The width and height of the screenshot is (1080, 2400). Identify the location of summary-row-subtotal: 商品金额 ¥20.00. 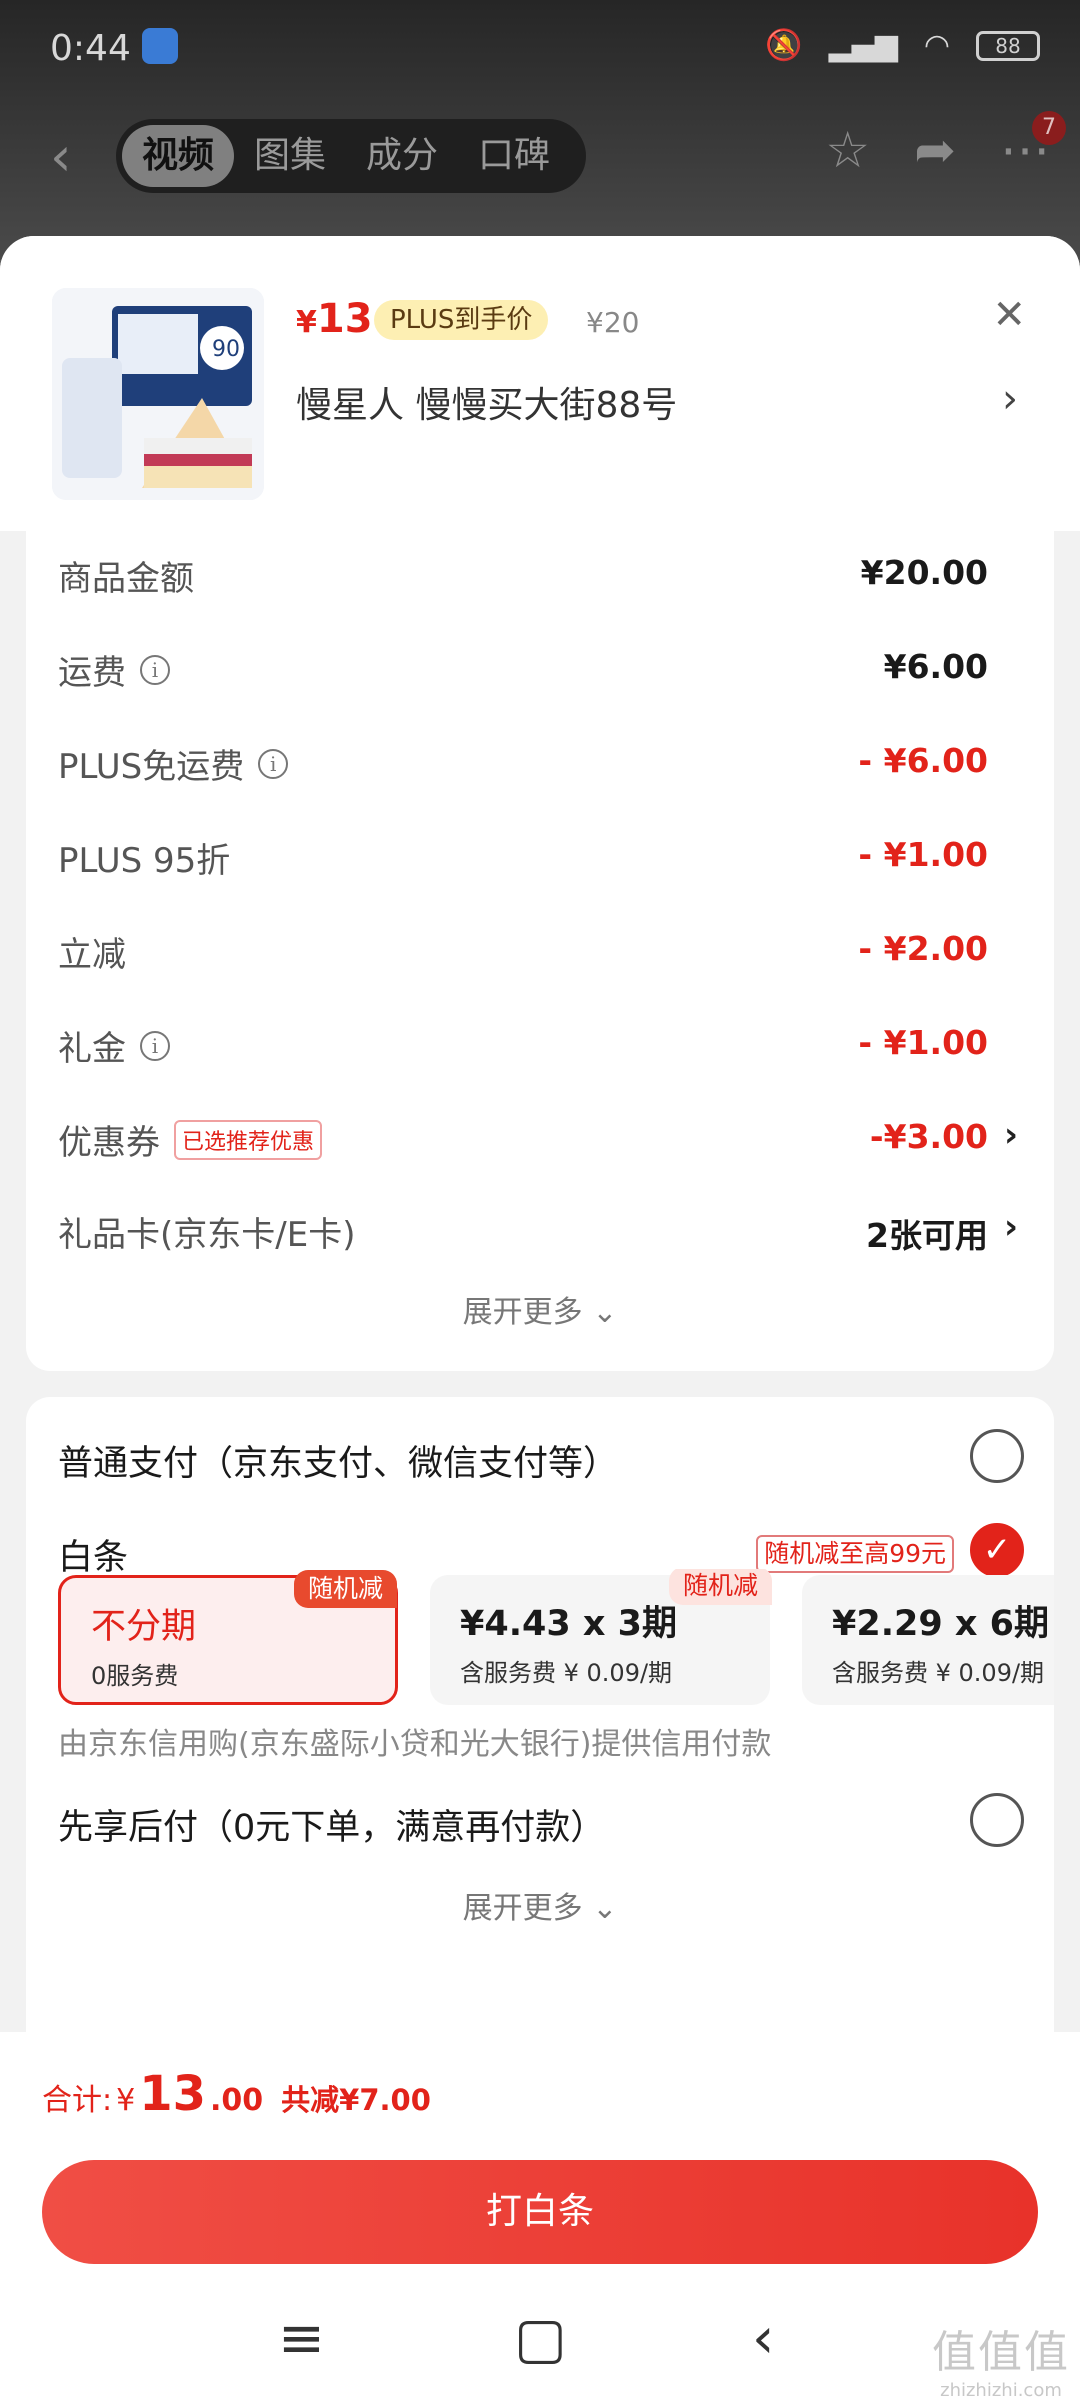
(523, 576).